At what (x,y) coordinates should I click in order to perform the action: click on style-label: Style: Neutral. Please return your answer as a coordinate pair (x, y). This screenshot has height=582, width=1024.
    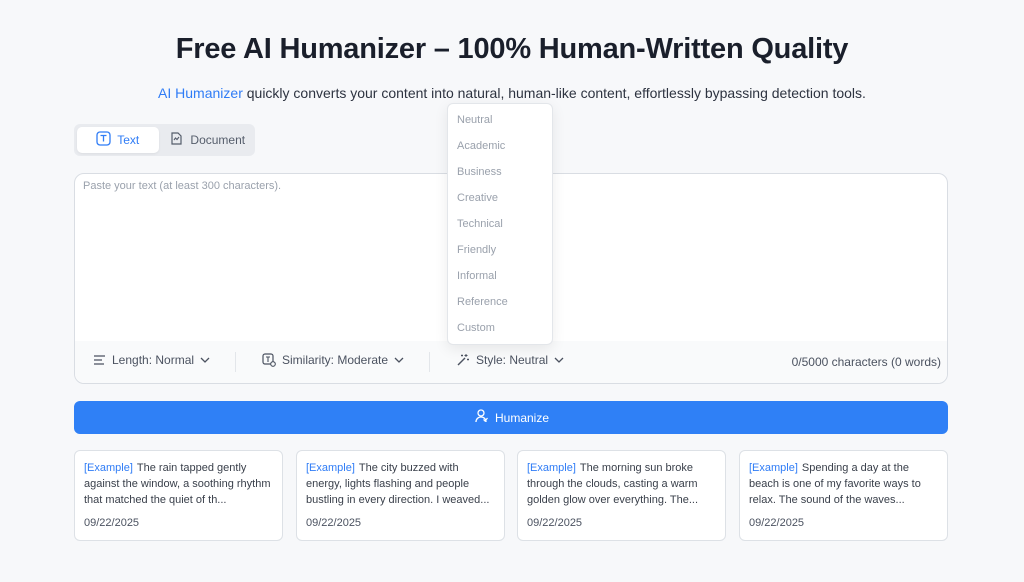
    Looking at the image, I should click on (512, 360).